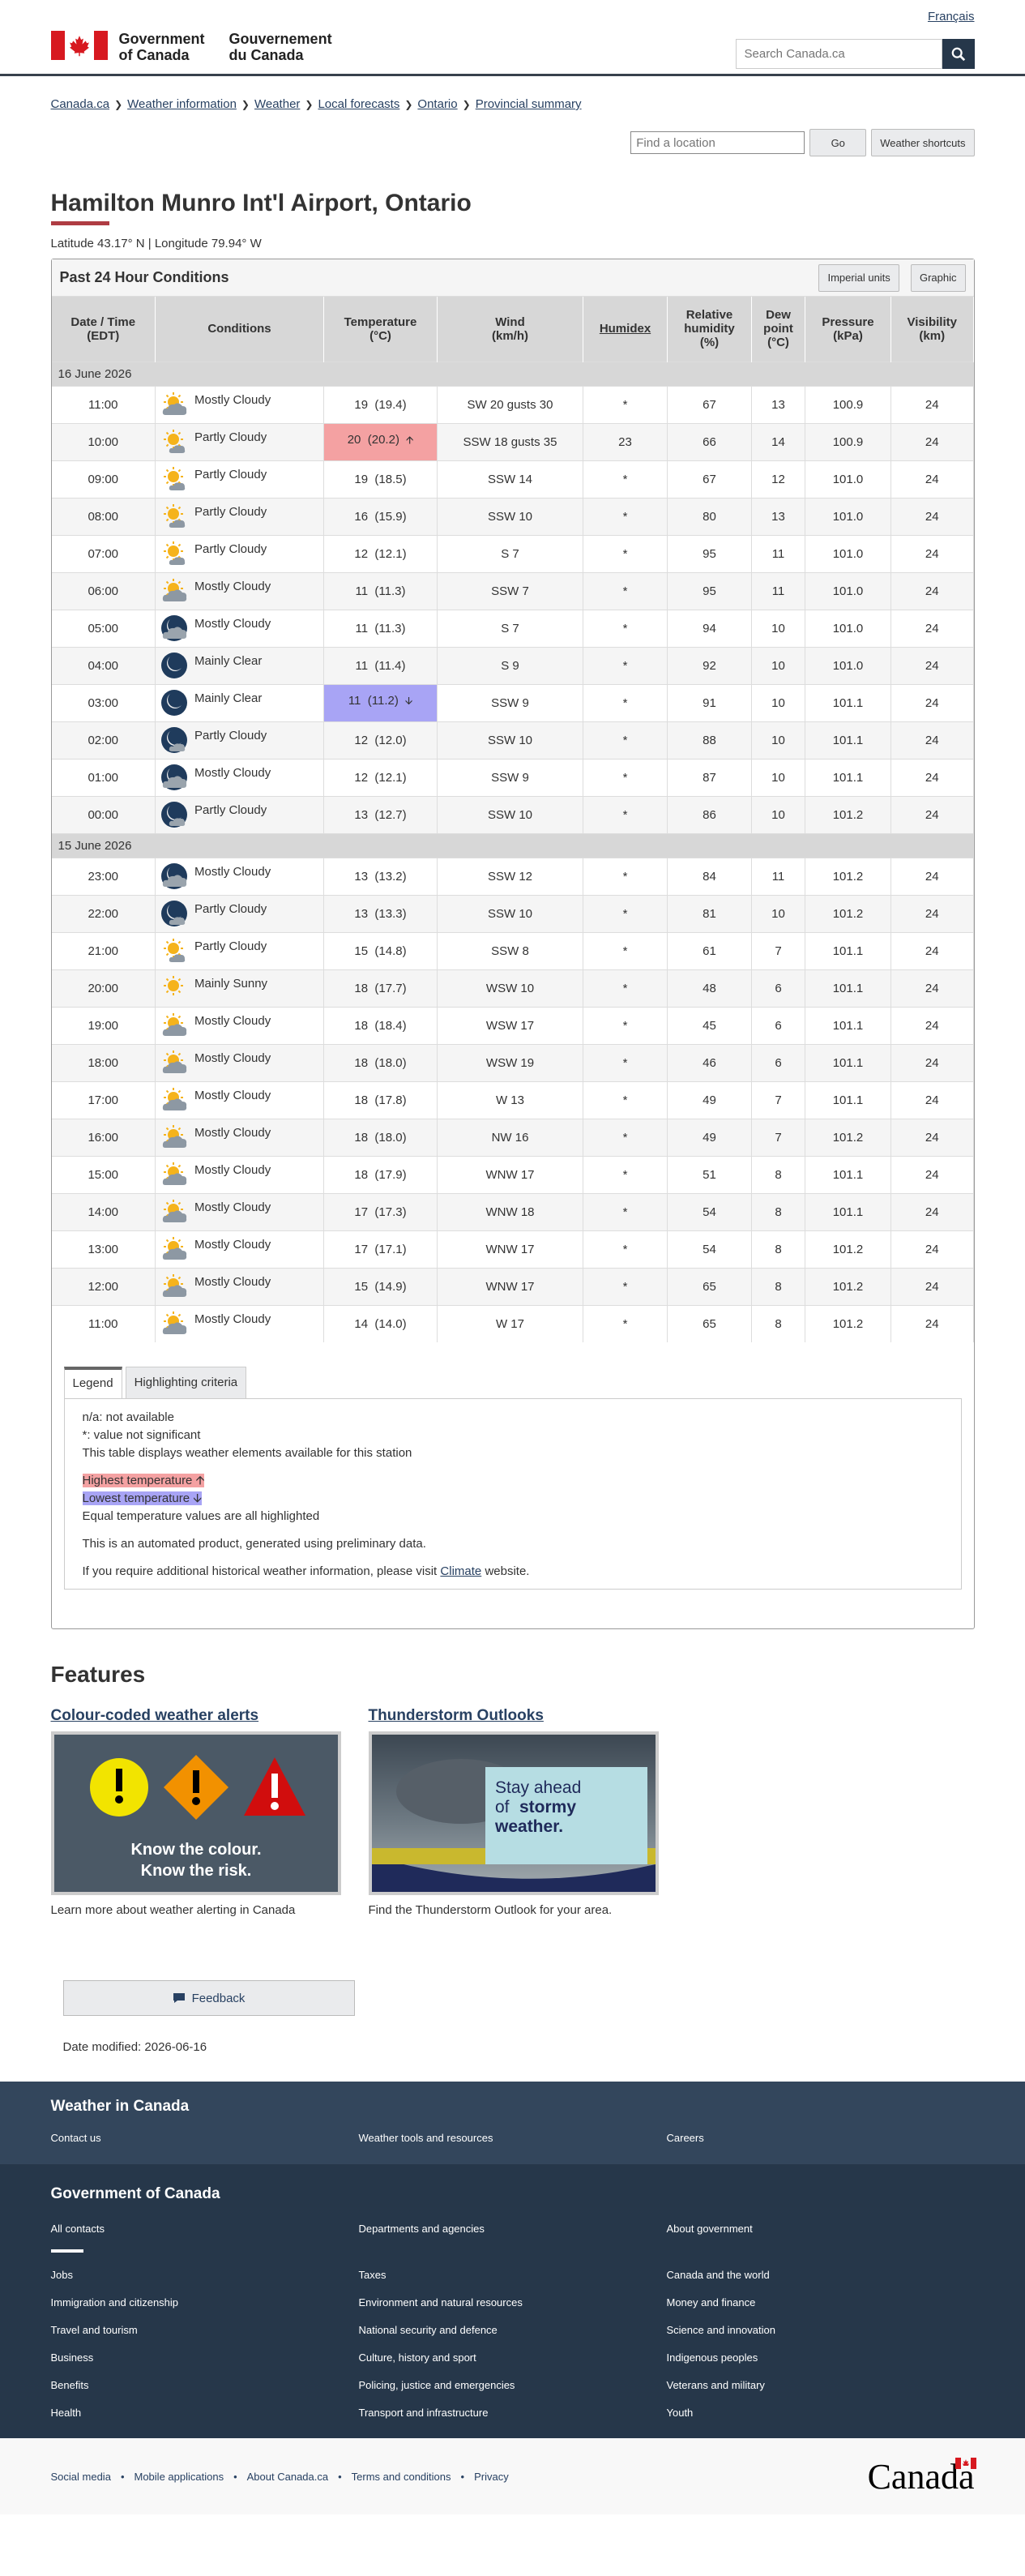 This screenshot has height=2576, width=1025. Describe the element at coordinates (362, 628) in the screenshot. I see `temperature-value: 11` at that location.